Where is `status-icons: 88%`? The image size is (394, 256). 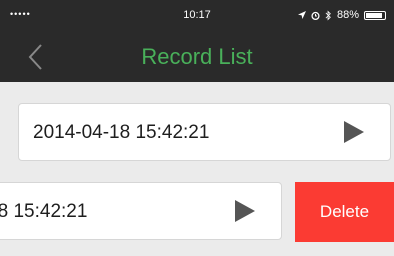
status-icons: 88% is located at coordinates (341, 15).